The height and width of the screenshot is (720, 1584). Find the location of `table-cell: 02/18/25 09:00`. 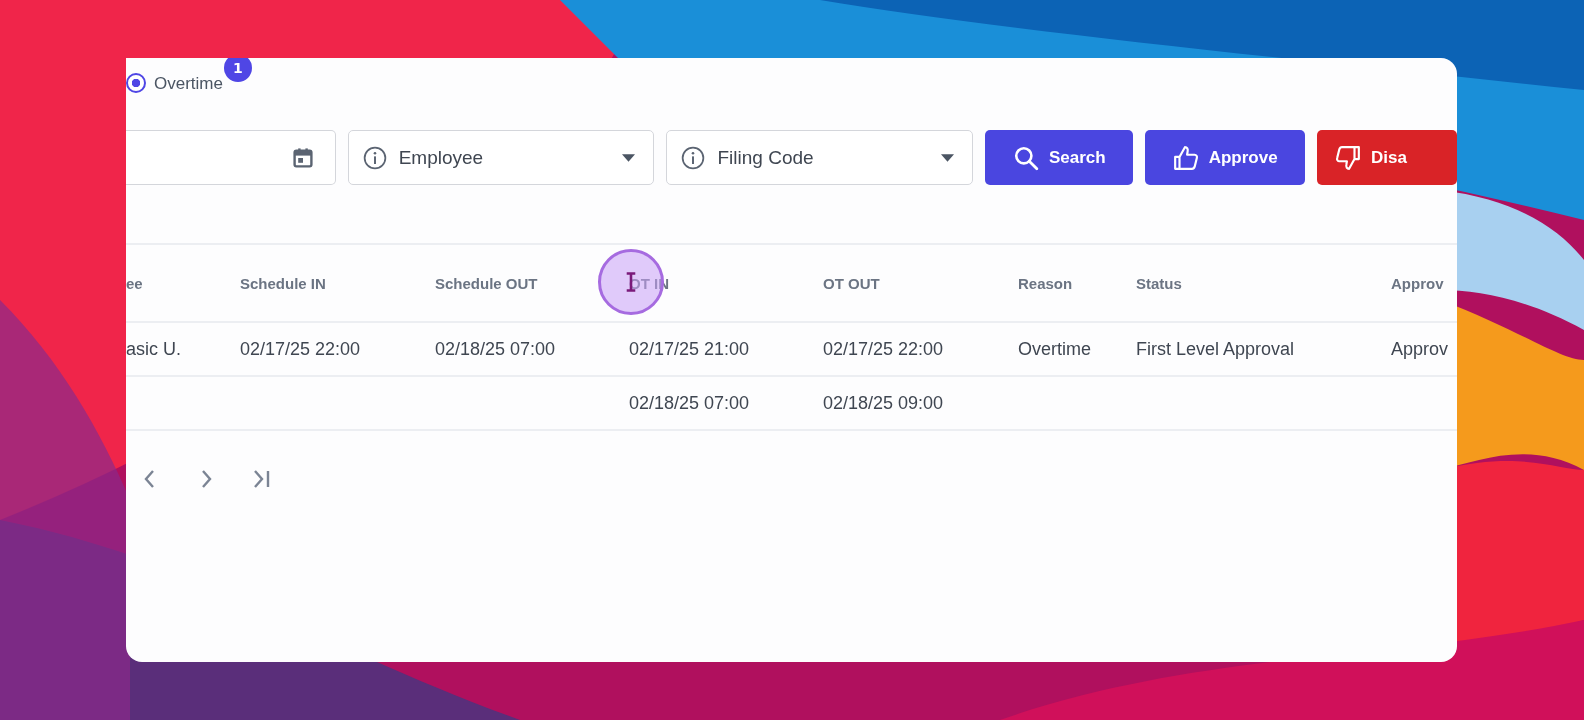

table-cell: 02/18/25 09:00 is located at coordinates (883, 402).